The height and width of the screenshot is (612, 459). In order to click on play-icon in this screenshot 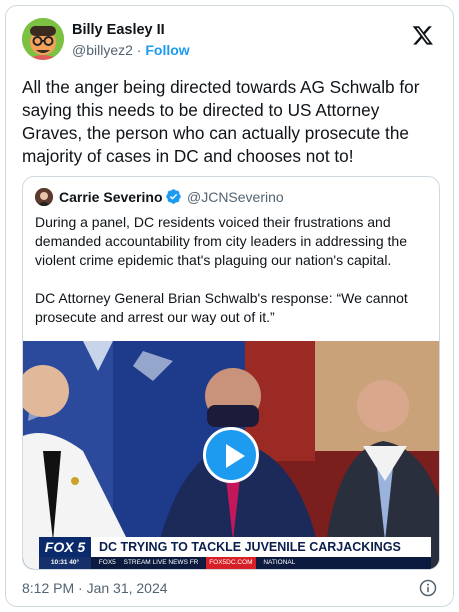, I will do `click(235, 456)`.